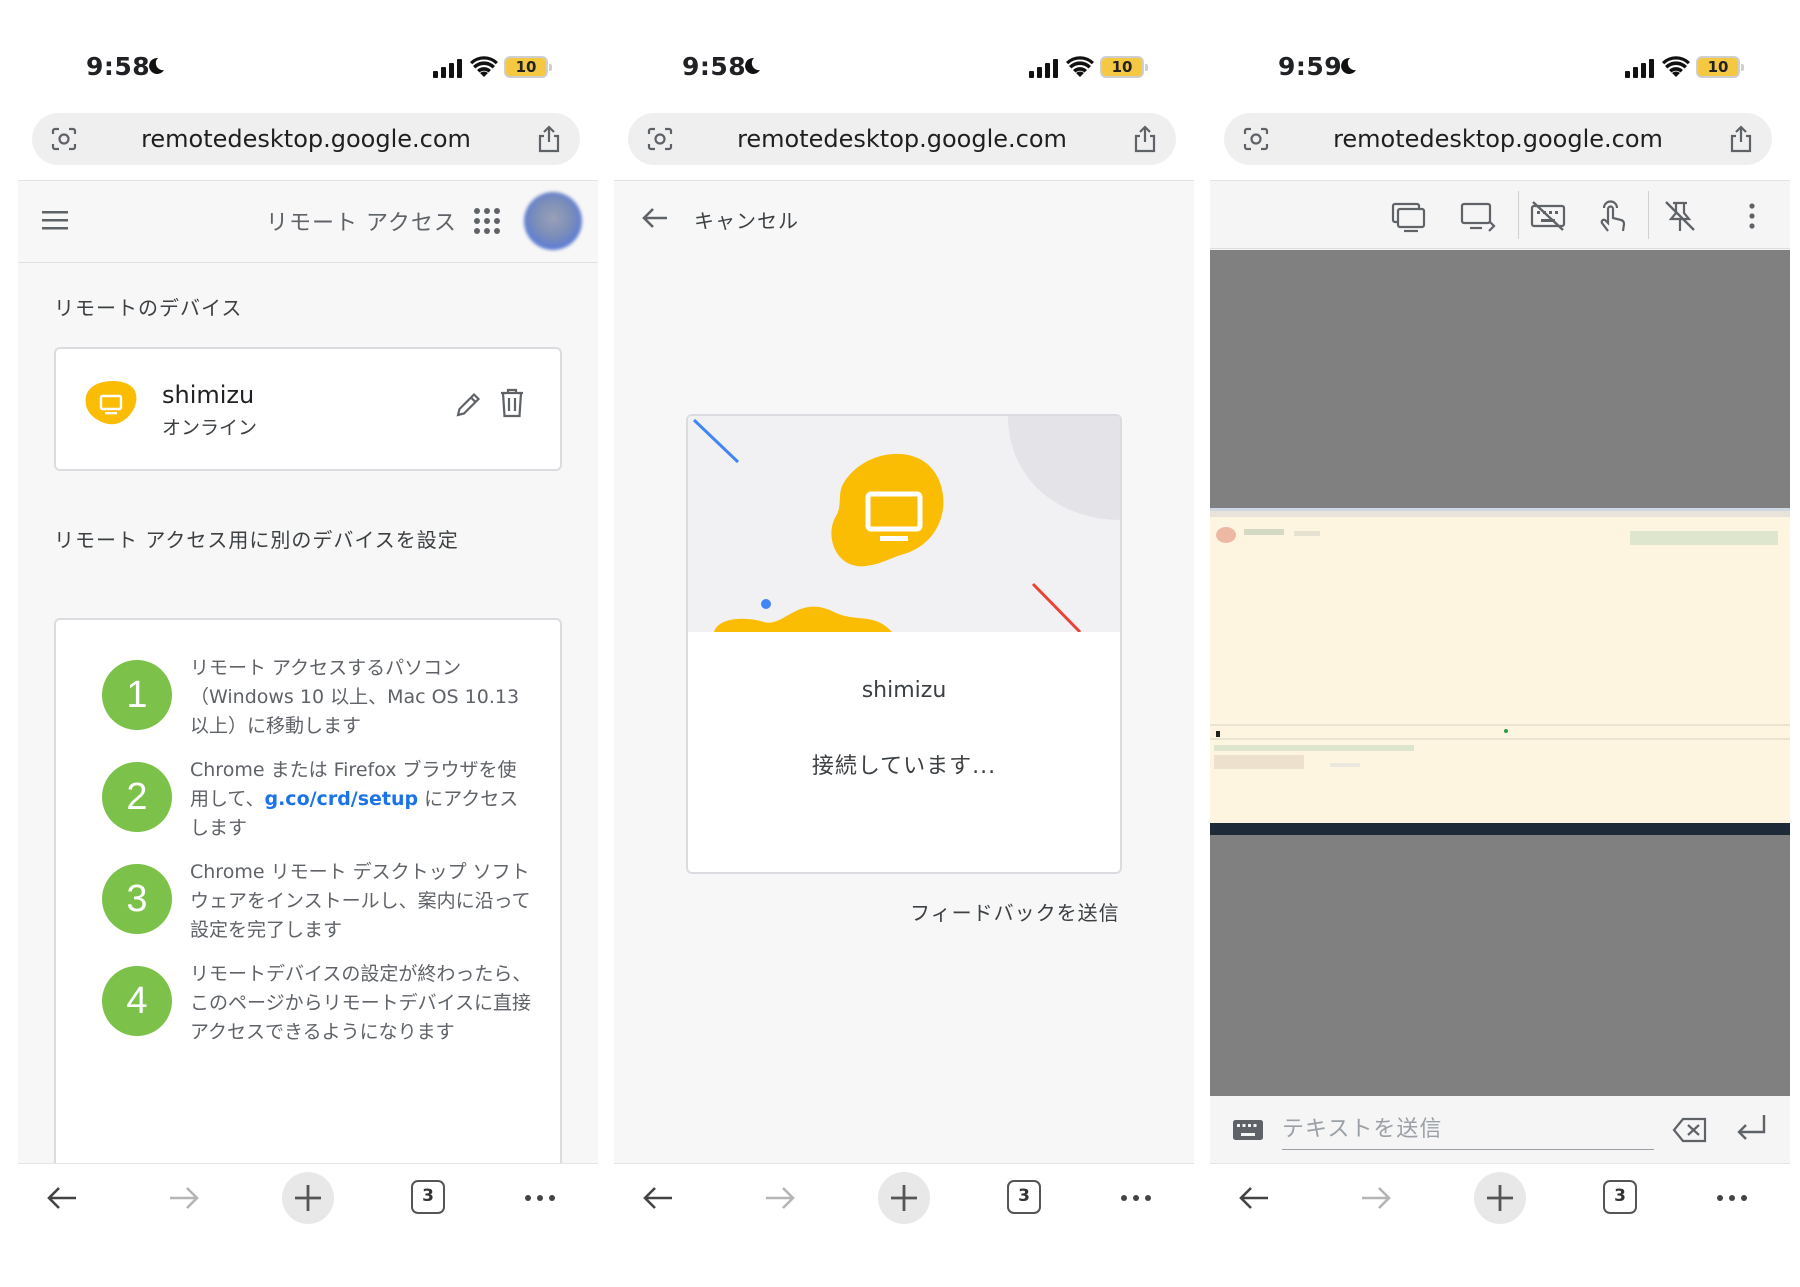  Describe the element at coordinates (487, 221) in the screenshot. I see `apps-grid-icon` at that location.